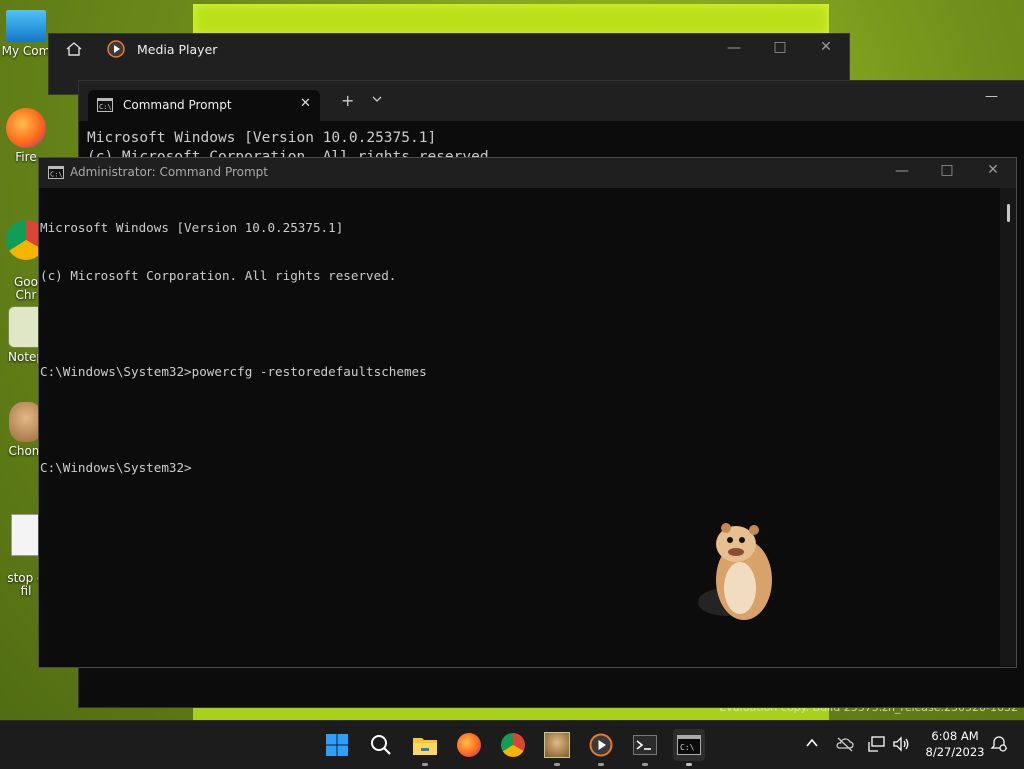 The image size is (1024, 769). I want to click on taskbar: C:\ 6:08 AM 8/27/2023, so click(512, 744).